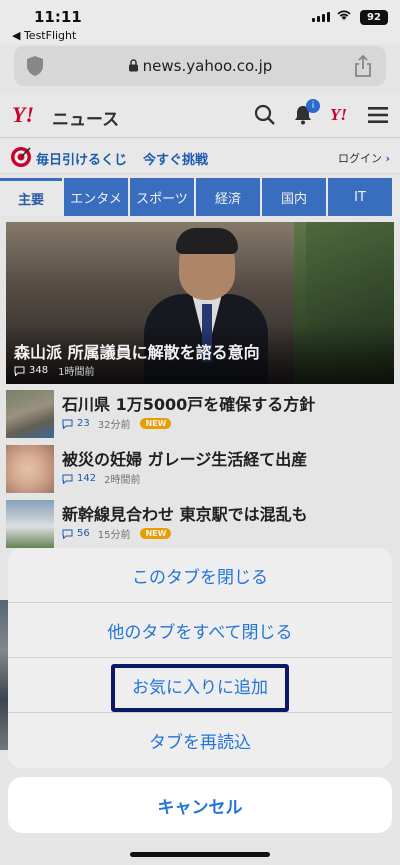 Image resolution: width=400 pixels, height=865 pixels. I want to click on home-indicator, so click(200, 854).